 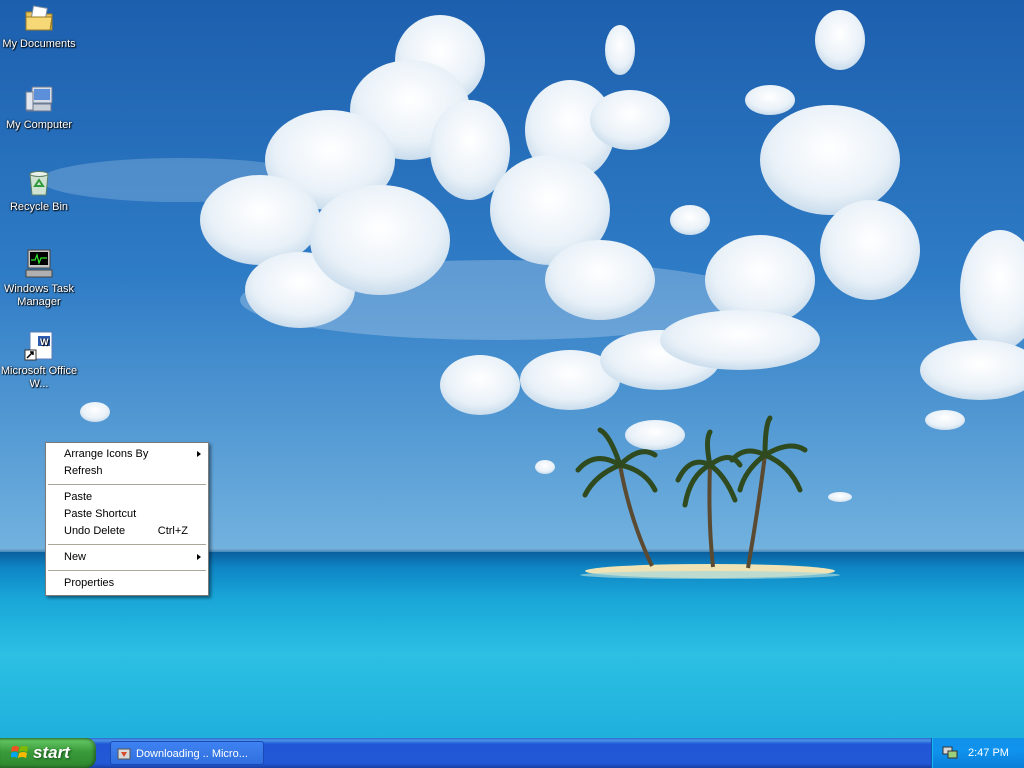 I want to click on svg-text: W, so click(x=44, y=342).